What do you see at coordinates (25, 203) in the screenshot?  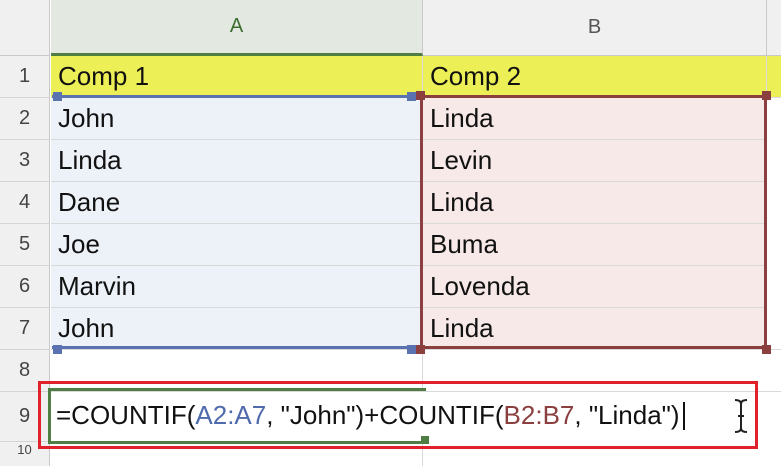 I see `row-header-4: 4` at bounding box center [25, 203].